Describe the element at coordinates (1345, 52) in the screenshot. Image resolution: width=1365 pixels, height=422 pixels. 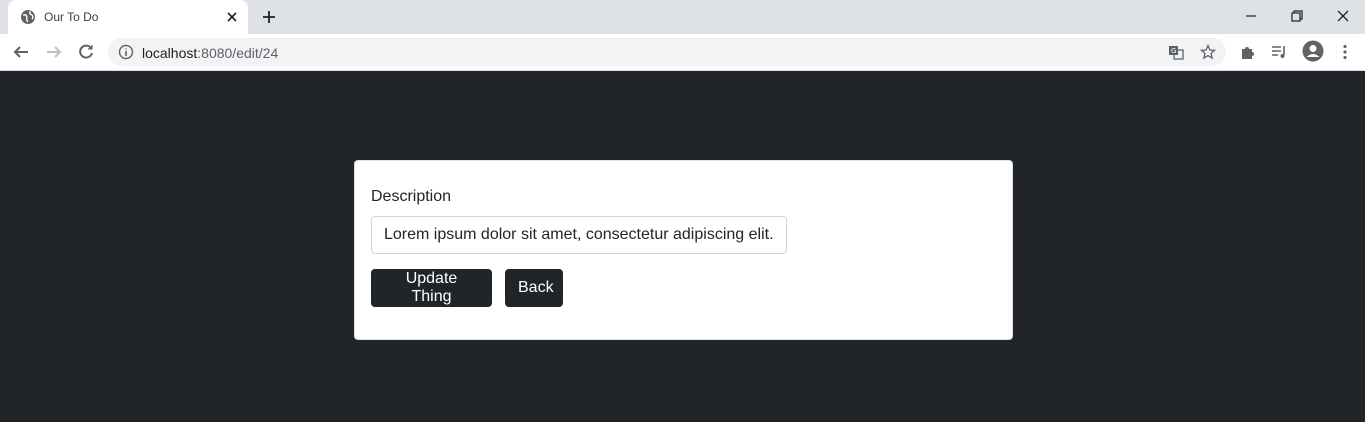
I see `menu-icon` at that location.